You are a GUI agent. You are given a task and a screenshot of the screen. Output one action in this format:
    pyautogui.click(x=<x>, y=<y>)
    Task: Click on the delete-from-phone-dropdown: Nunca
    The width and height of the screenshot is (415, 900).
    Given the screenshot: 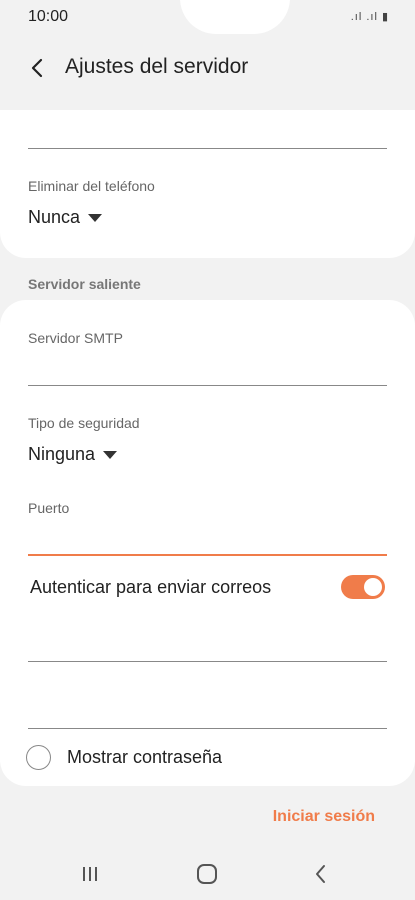 What is the action you would take?
    pyautogui.click(x=65, y=217)
    